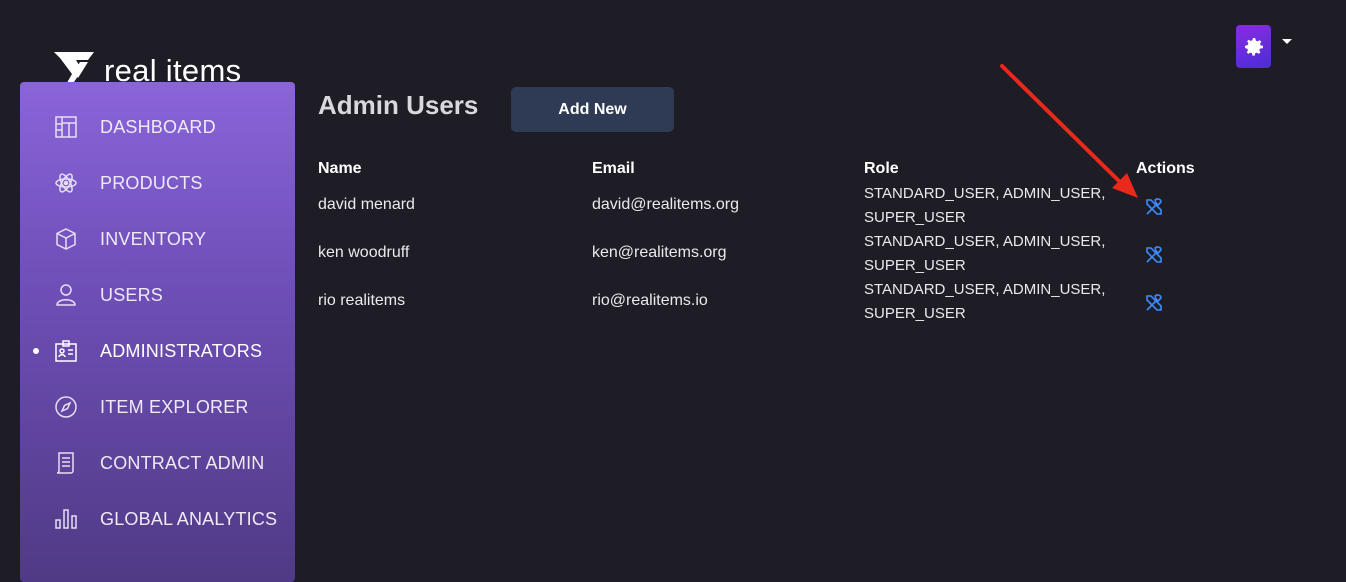 Image resolution: width=1346 pixels, height=582 pixels. I want to click on dashboard-icon, so click(66, 127).